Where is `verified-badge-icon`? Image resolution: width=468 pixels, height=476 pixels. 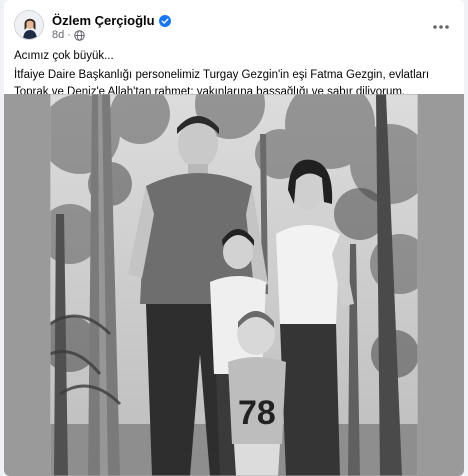 verified-badge-icon is located at coordinates (164, 20).